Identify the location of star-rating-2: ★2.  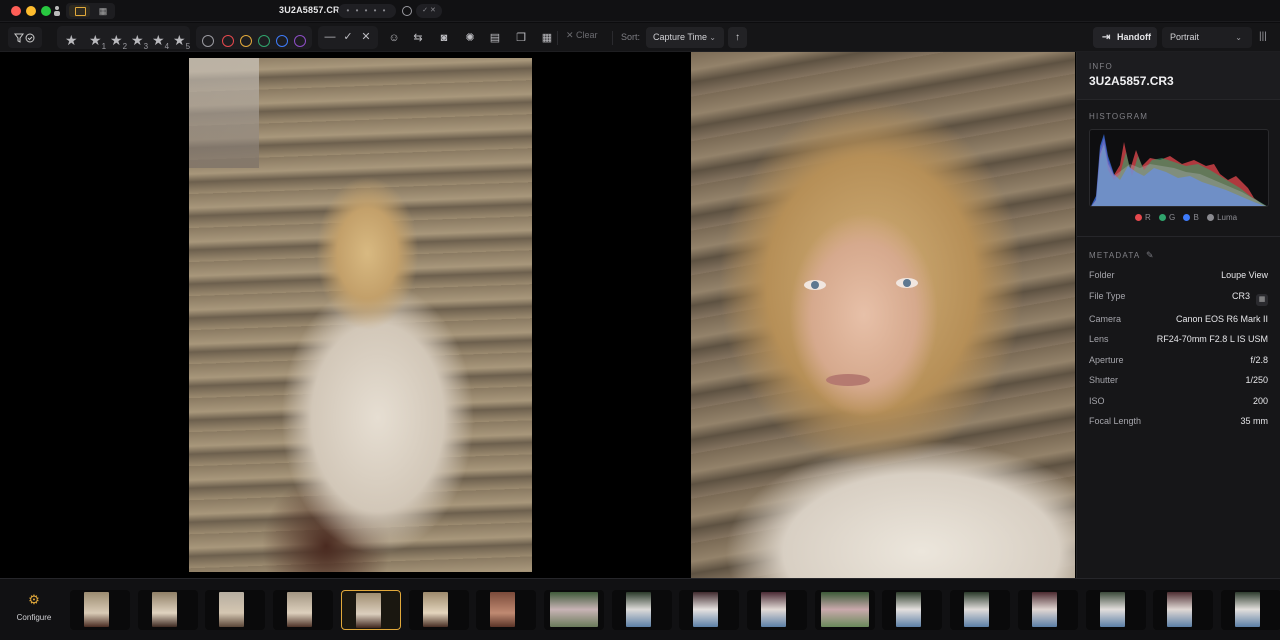
(118, 40).